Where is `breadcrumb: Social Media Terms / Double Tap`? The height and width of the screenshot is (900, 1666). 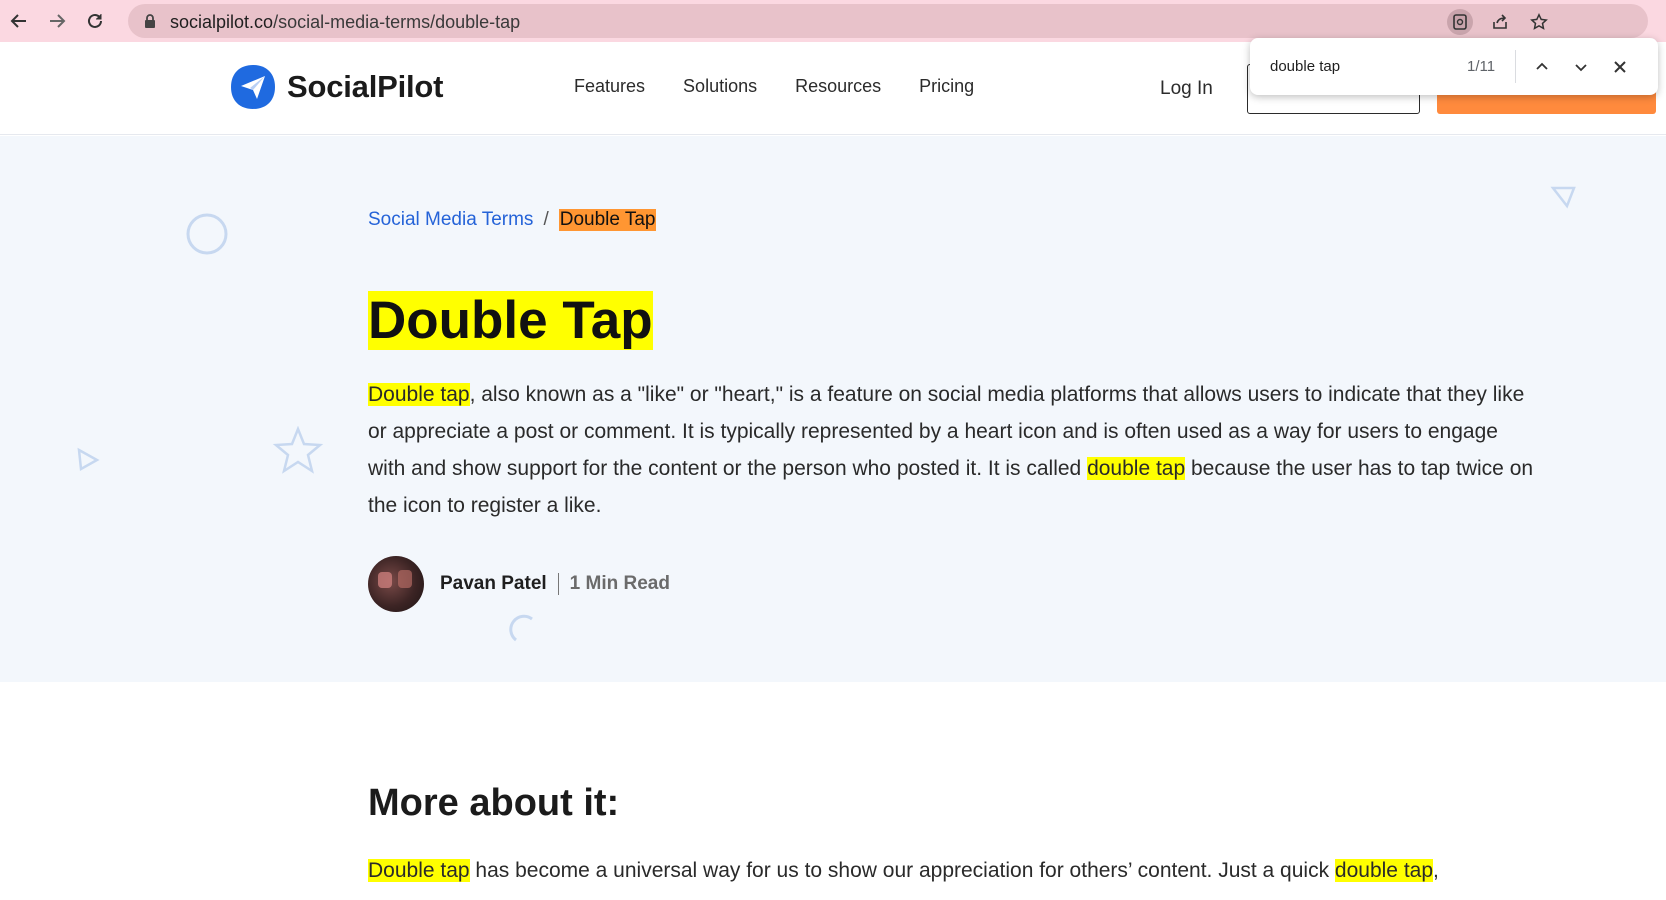
breadcrumb: Social Media Terms / Double Tap is located at coordinates (512, 220).